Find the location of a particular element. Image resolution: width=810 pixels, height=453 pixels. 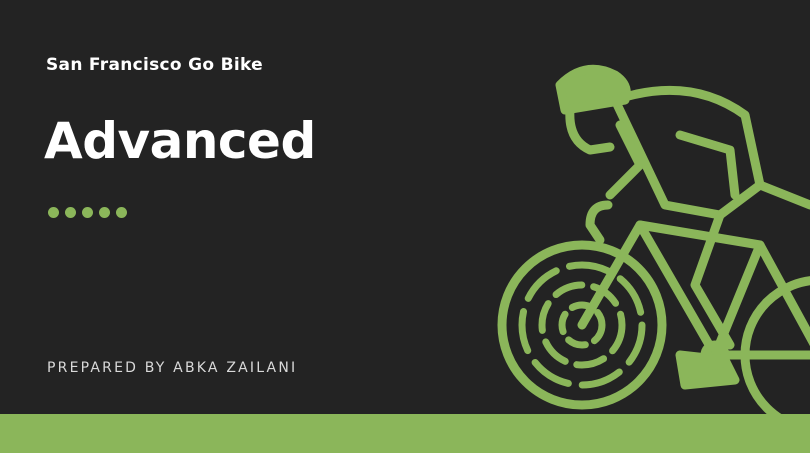

prepared-by-text: PREPARED BY ABKA ZAILANI is located at coordinates (172, 368).